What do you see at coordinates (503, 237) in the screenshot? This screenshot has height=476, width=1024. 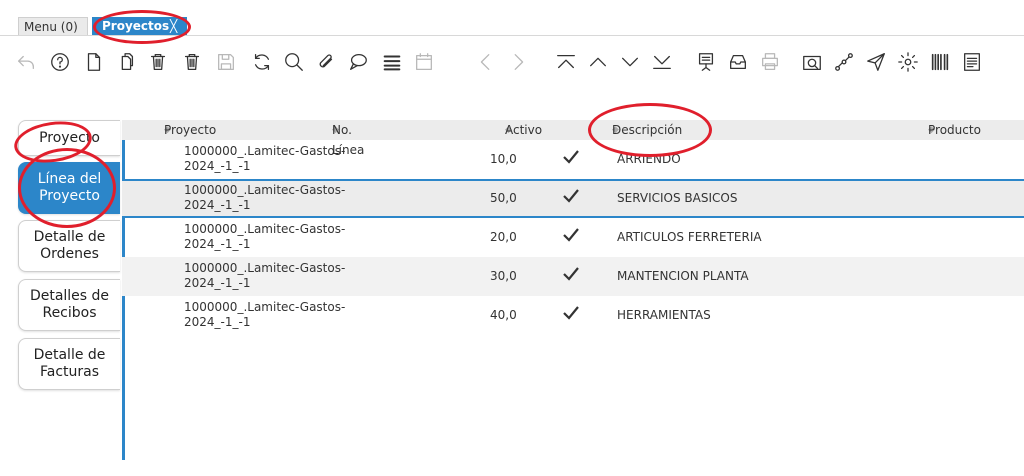 I see `cell-no-linea: 20,0` at bounding box center [503, 237].